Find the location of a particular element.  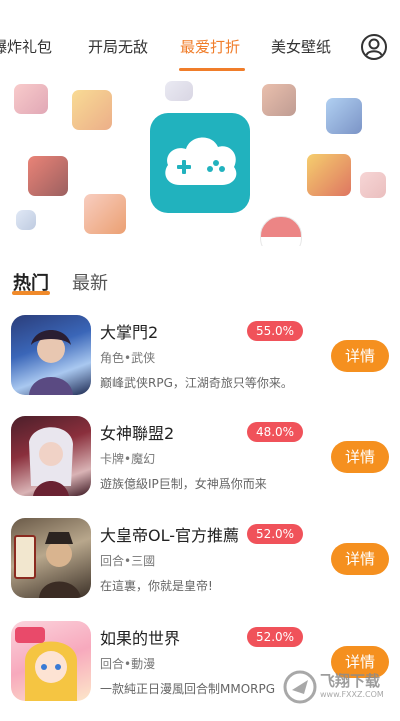

section-tab-indicator is located at coordinates (31, 293).